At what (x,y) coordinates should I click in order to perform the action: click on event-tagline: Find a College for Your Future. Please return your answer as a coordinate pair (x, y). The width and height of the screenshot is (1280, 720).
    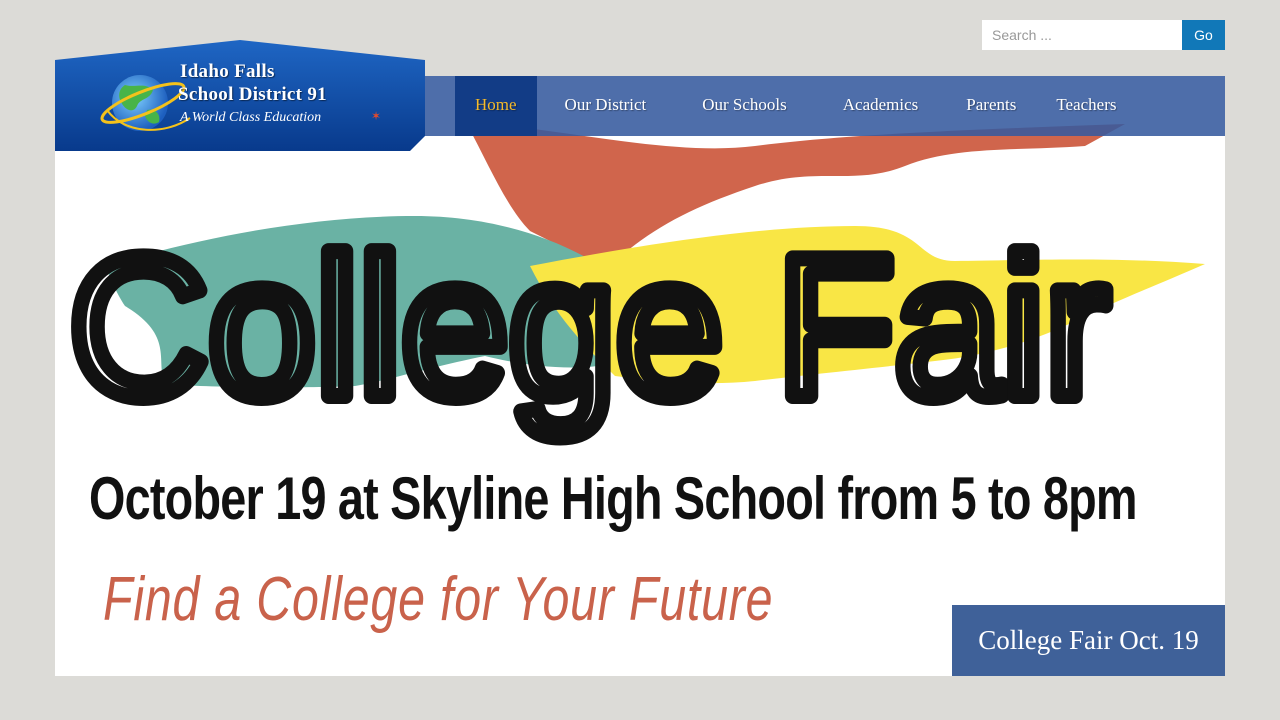
    Looking at the image, I should click on (438, 599).